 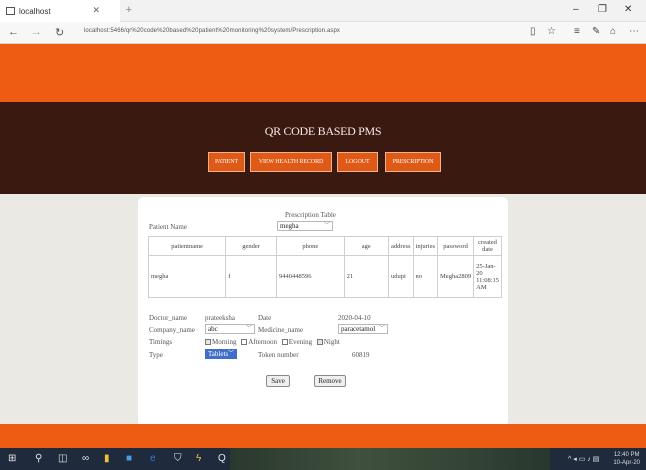 I want to click on search-icon: ⚲, so click(x=38, y=458).